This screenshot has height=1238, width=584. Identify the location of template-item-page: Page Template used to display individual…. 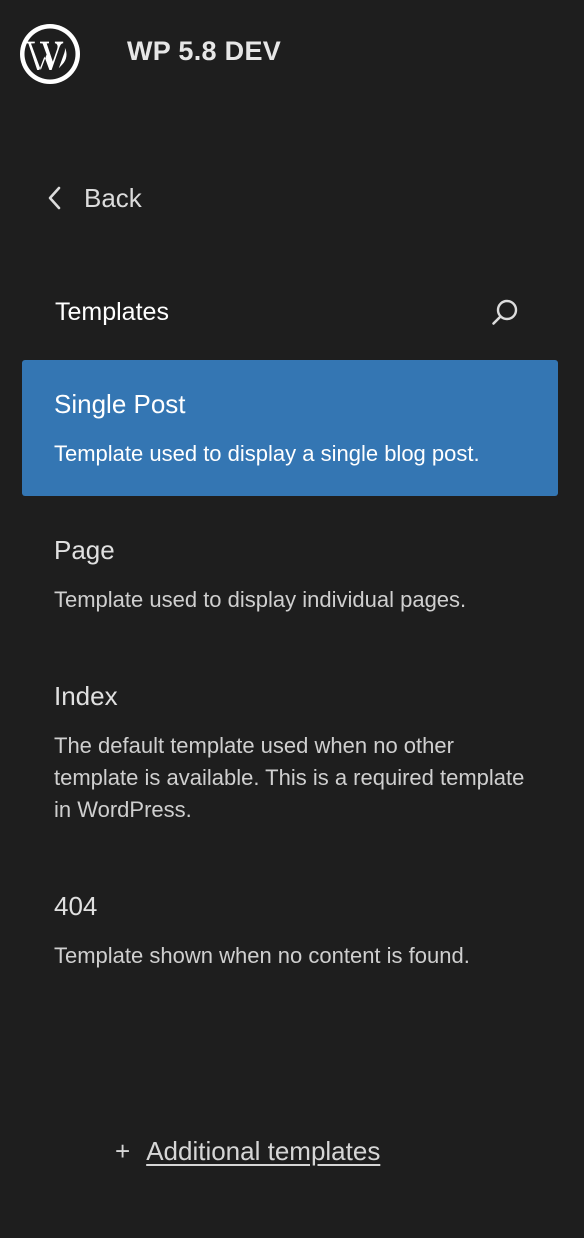
(290, 574).